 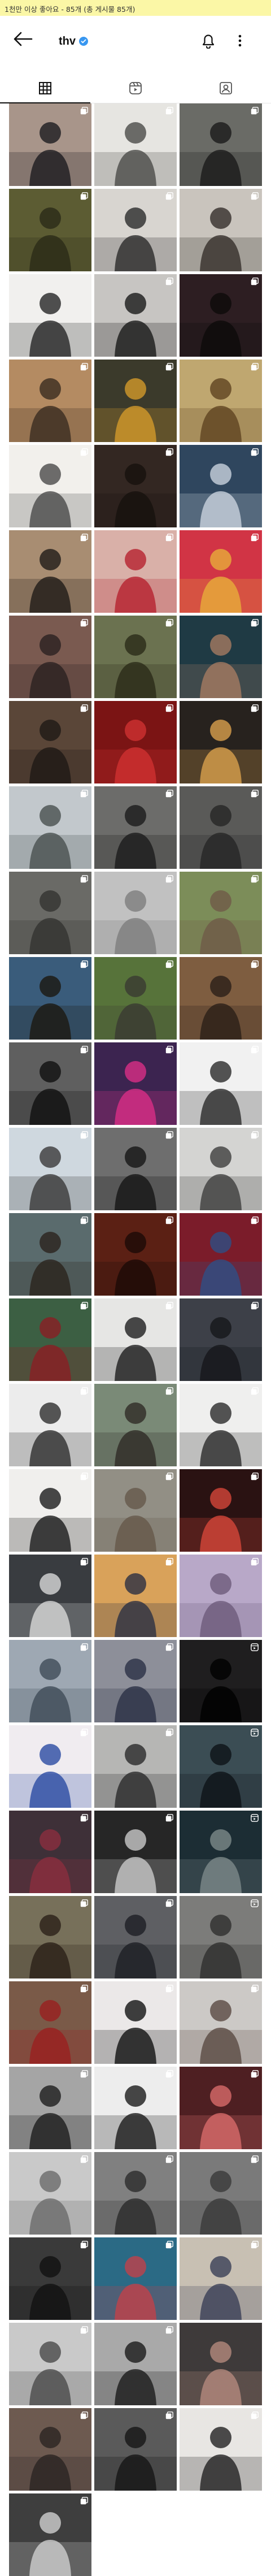 I want to click on notifications-button, so click(x=208, y=41).